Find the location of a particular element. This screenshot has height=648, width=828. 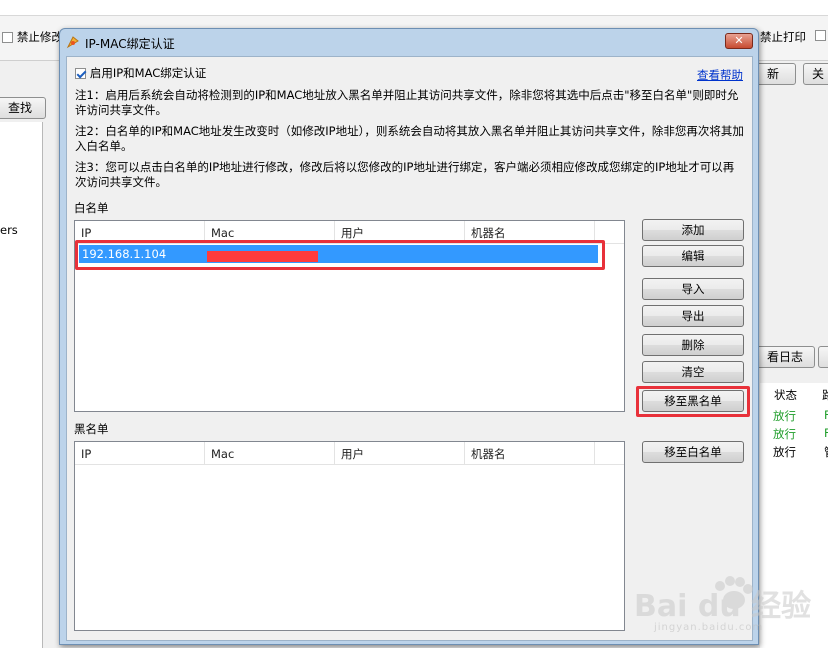

view-log-button: 看日志 is located at coordinates (785, 357).